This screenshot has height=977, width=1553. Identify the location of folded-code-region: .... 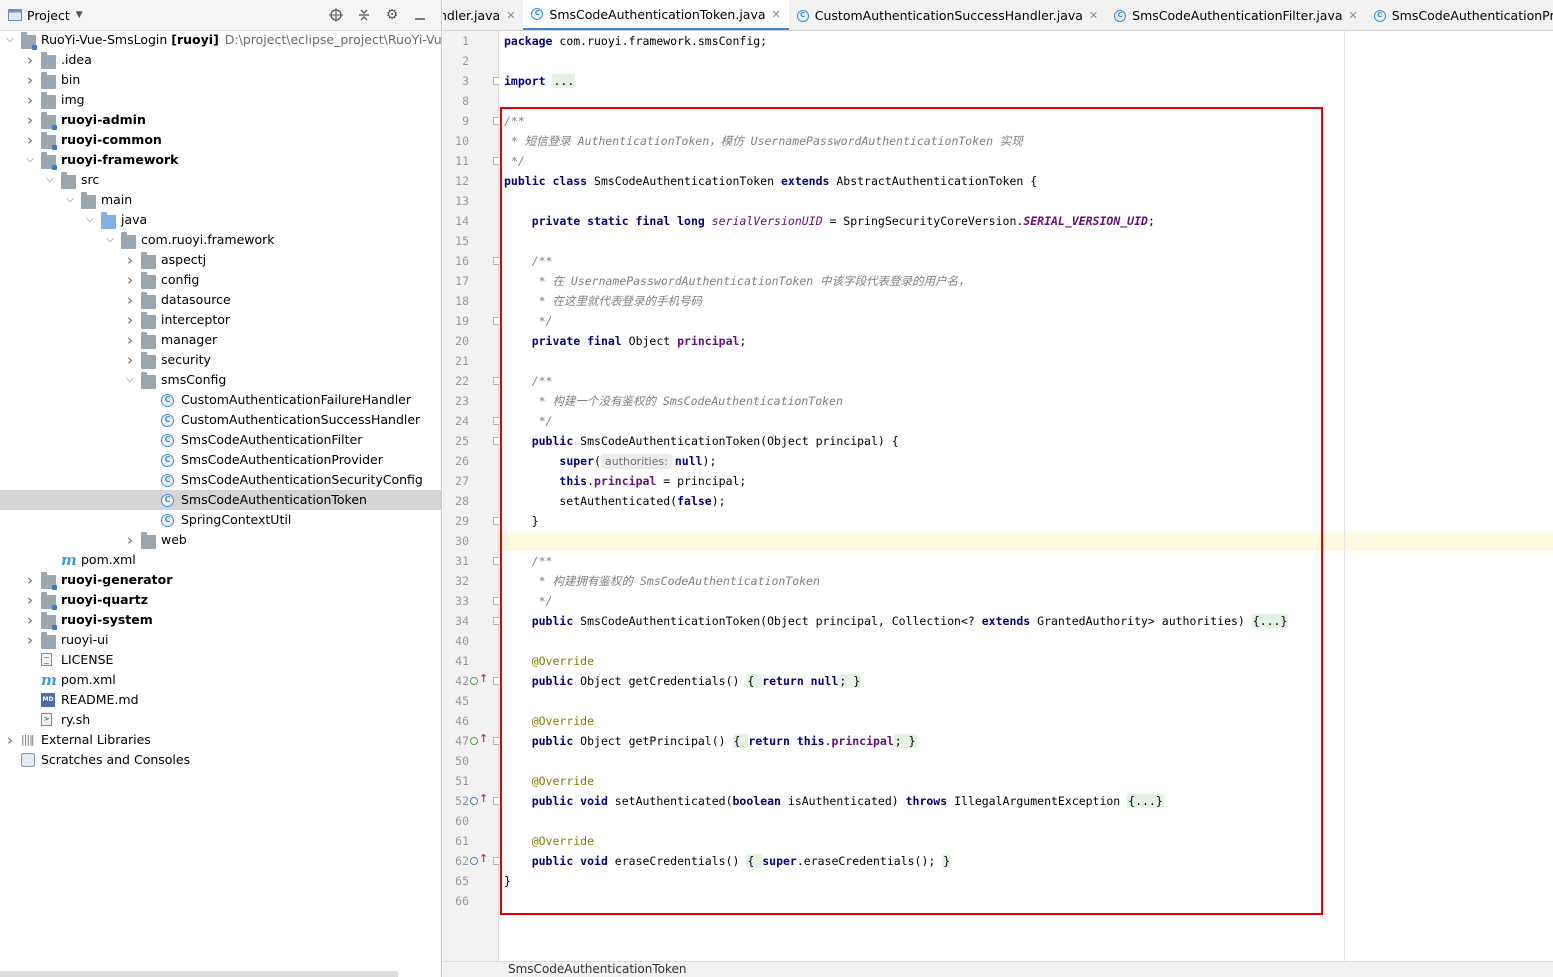
(564, 81).